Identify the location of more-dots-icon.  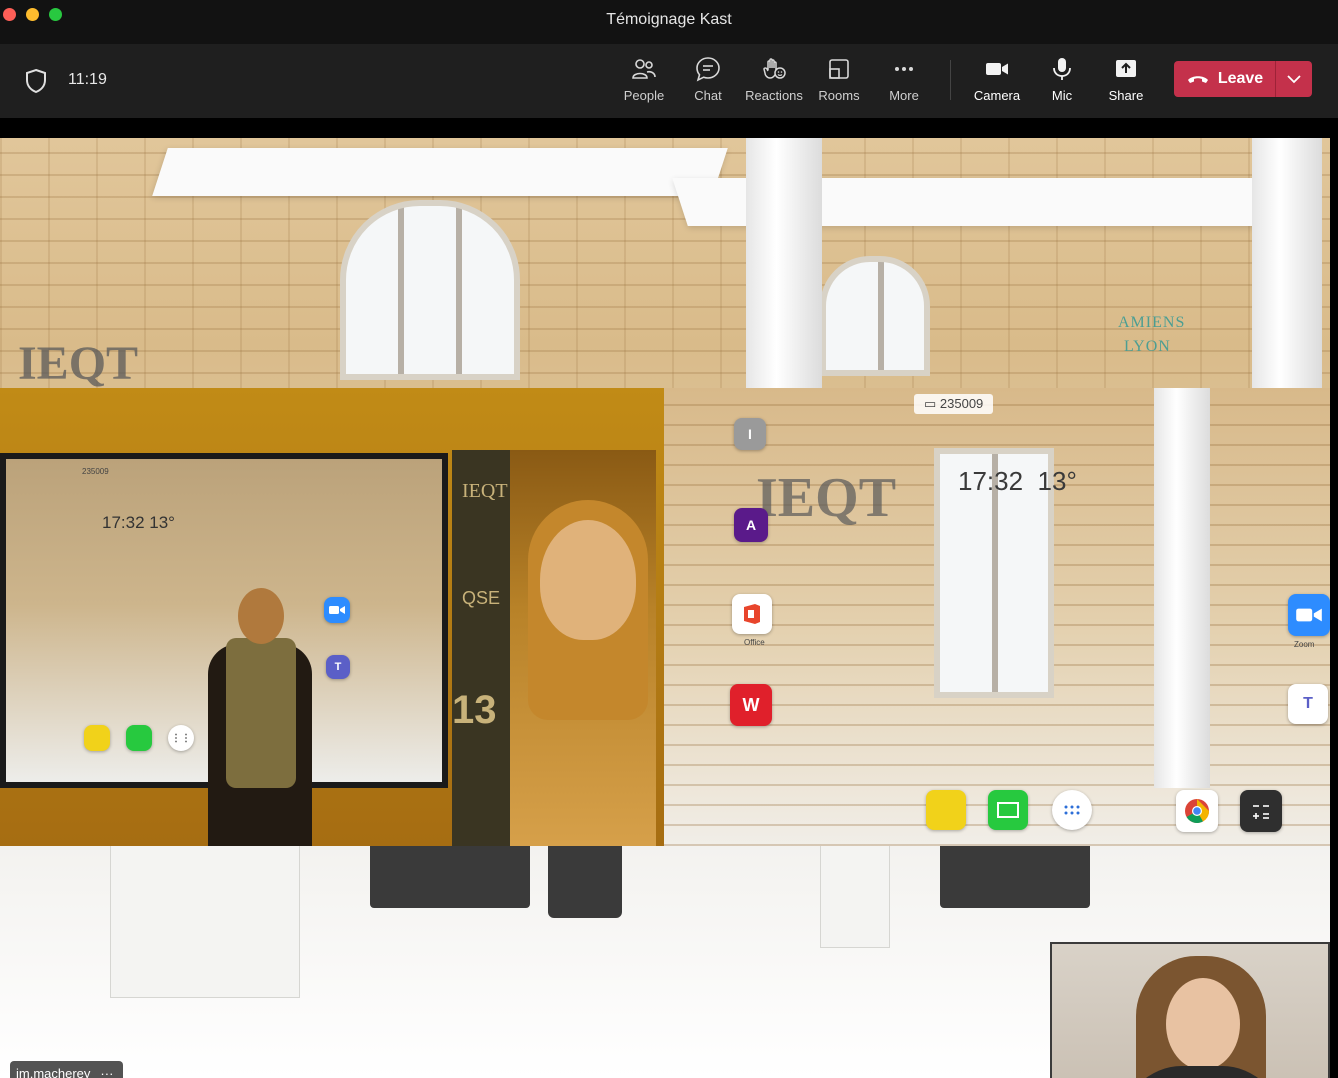
(904, 69).